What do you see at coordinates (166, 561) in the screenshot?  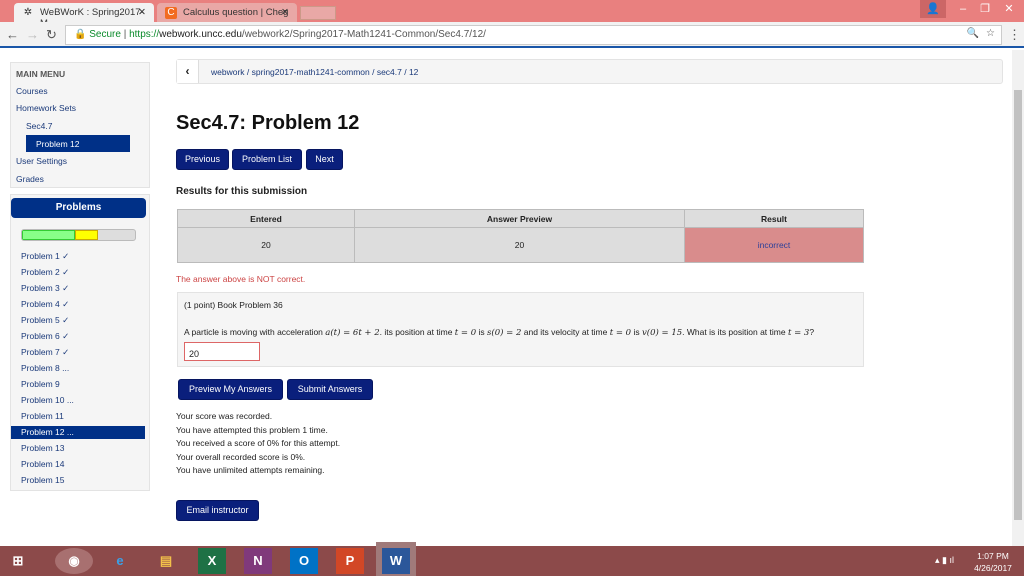 I see `file-explorer-icon: ▤` at bounding box center [166, 561].